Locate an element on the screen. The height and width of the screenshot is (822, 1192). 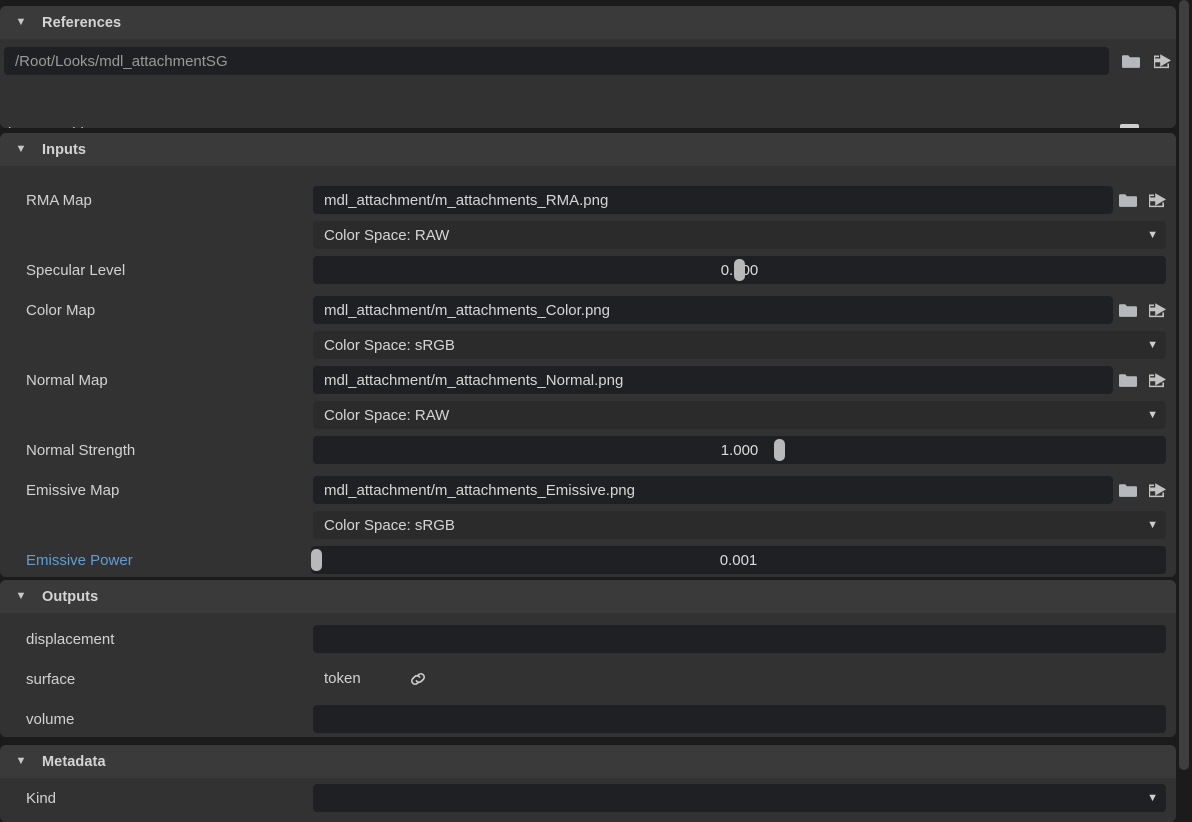
surface-label: surface is located at coordinates (51, 679).